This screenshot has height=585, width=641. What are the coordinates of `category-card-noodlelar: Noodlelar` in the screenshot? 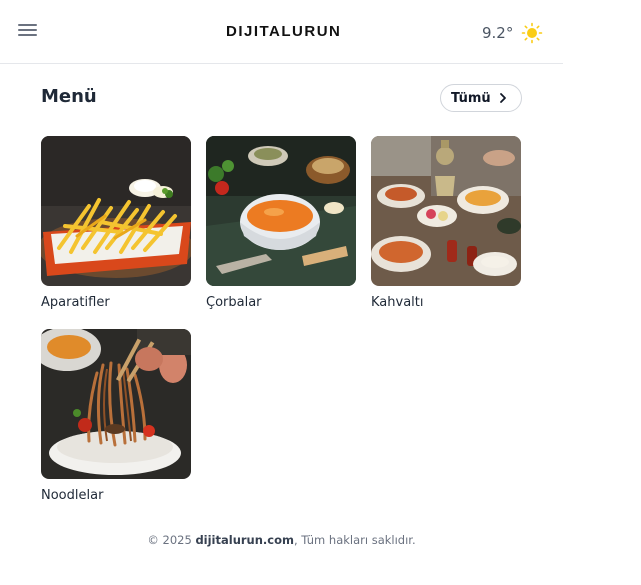 It's located at (116, 416).